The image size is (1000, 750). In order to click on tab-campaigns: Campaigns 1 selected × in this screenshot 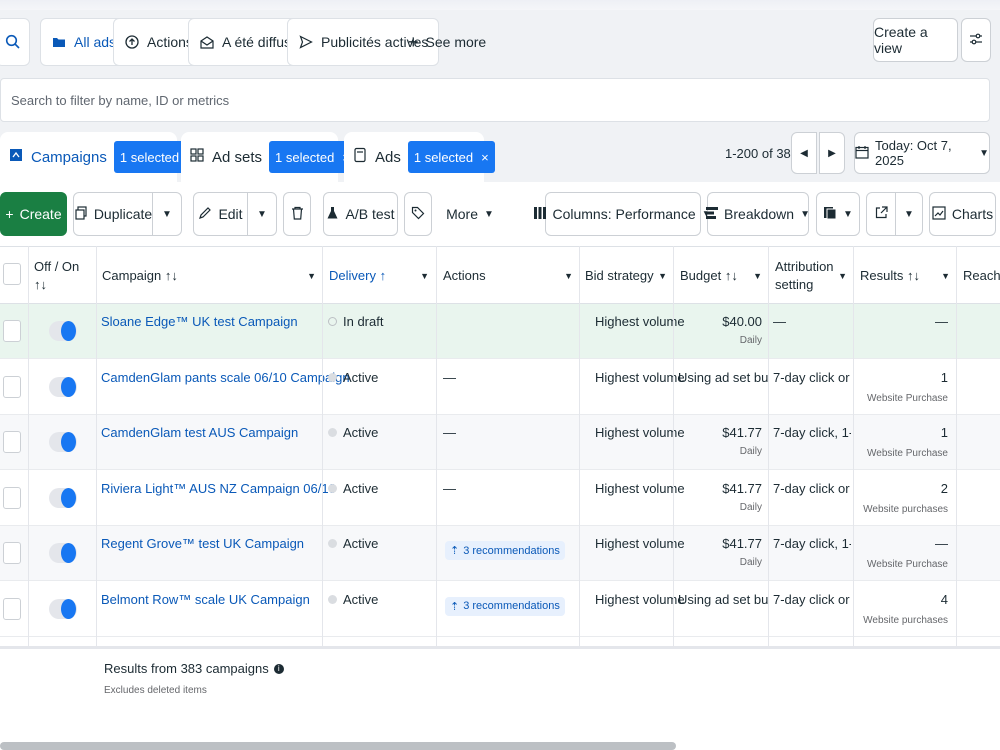, I will do `click(100, 157)`.